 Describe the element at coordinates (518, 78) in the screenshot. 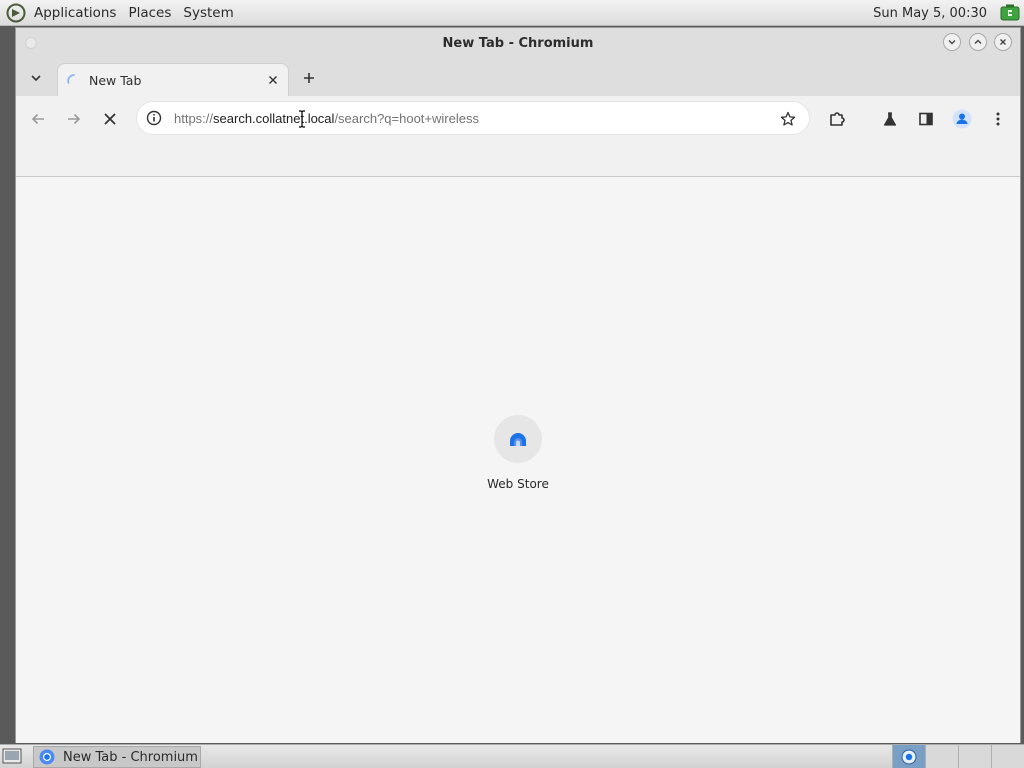

I see `tab-strip: New Tab` at that location.